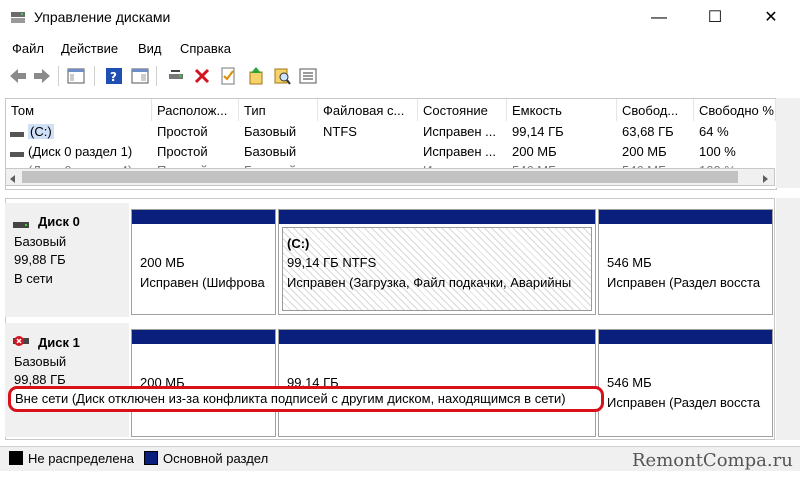 The height and width of the screenshot is (496, 800). I want to click on delete-icon, so click(202, 76).